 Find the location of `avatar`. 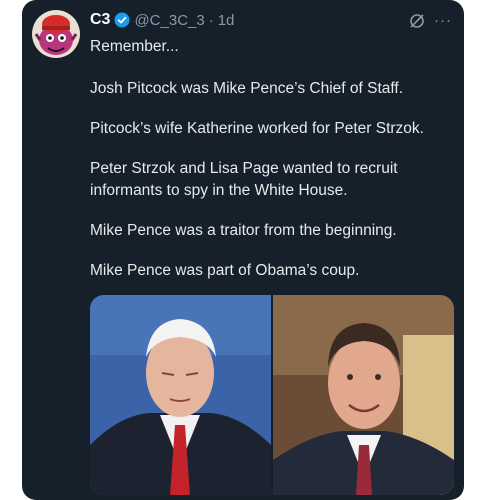

avatar is located at coordinates (56, 34).